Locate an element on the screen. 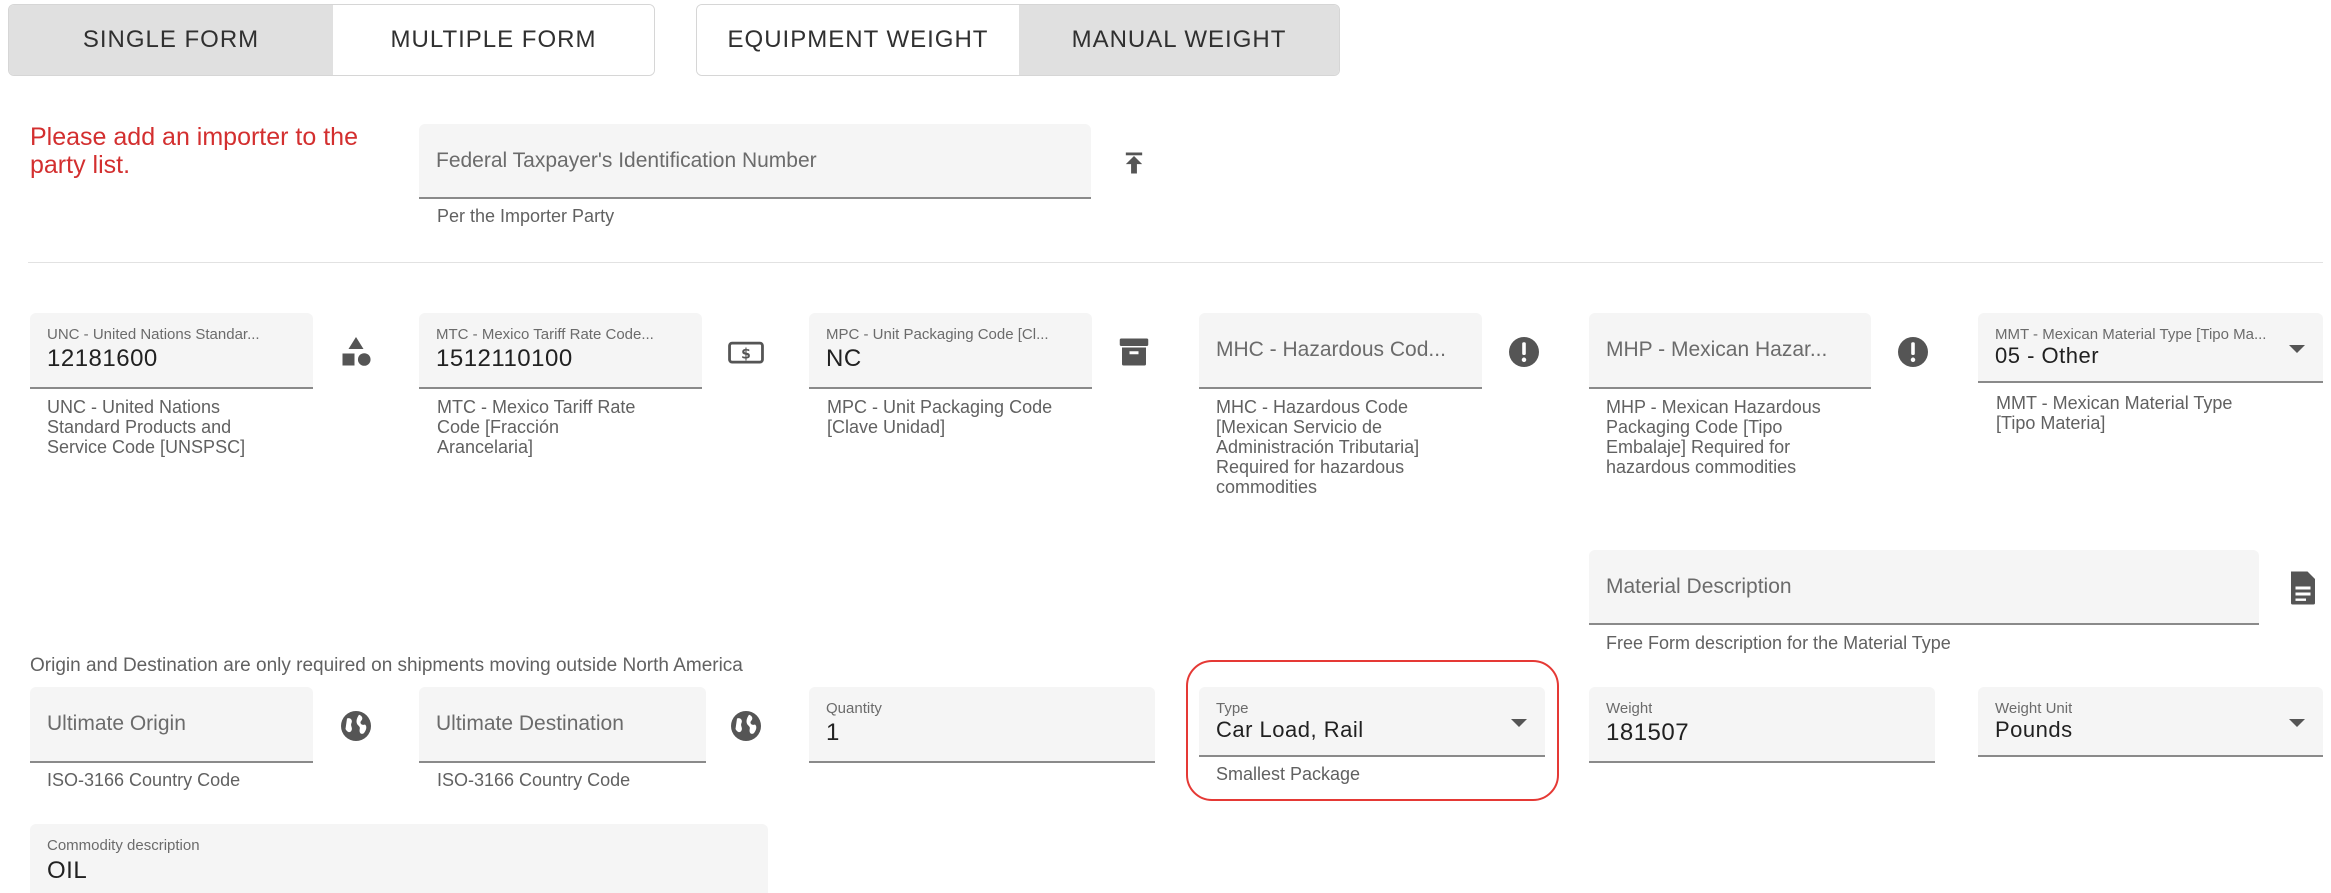  weight-unit-select: Weight Unit Pounds is located at coordinates (2150, 722).